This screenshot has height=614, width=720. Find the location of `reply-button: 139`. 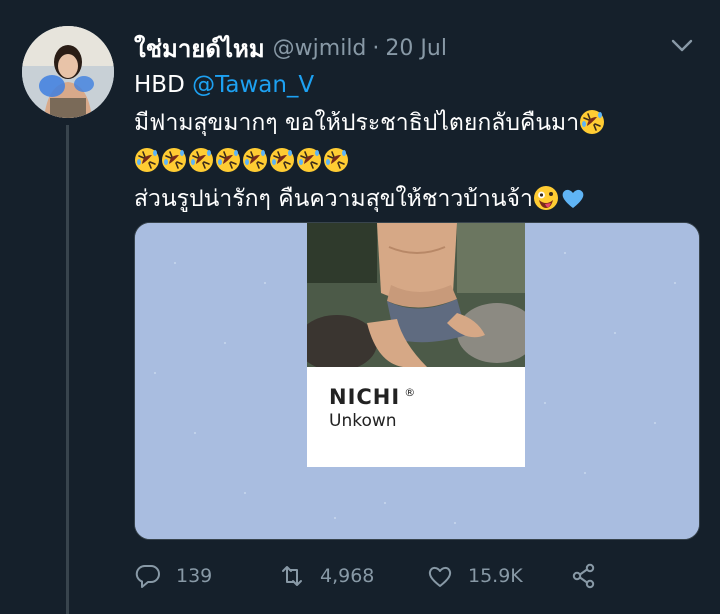

reply-button: 139 is located at coordinates (173, 576).